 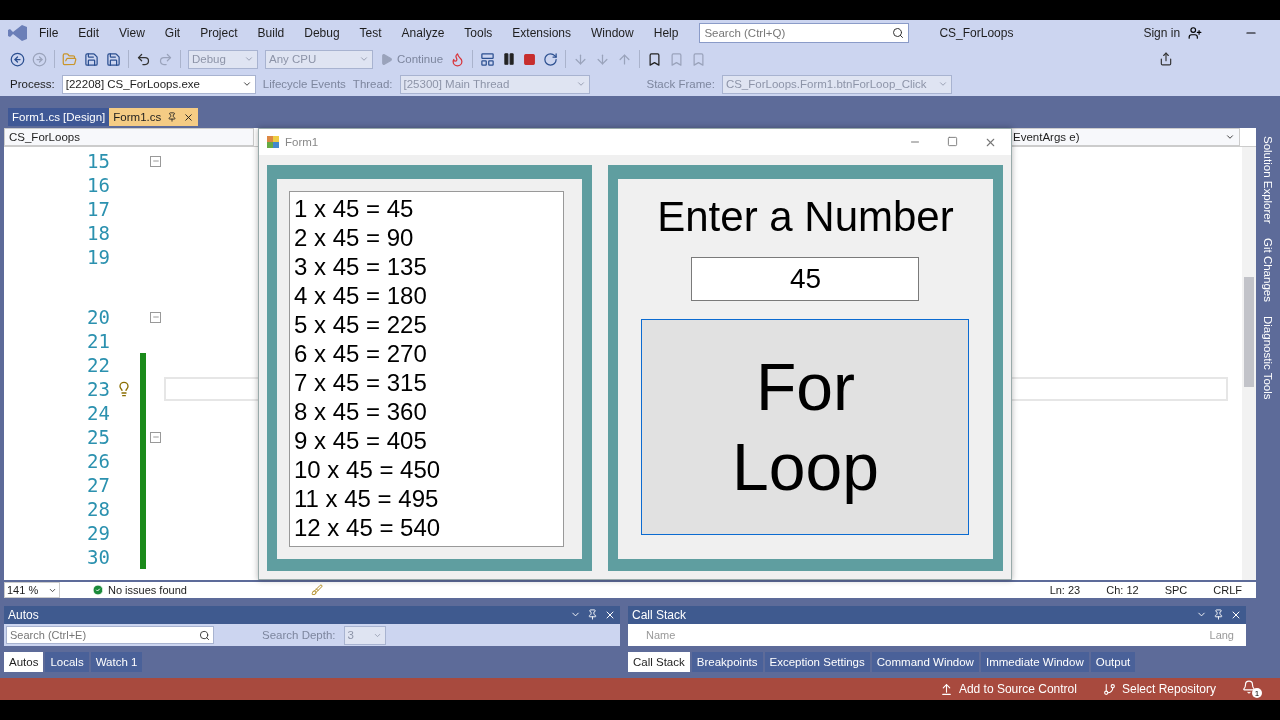 I want to click on line-number: 23, so click(x=98, y=389).